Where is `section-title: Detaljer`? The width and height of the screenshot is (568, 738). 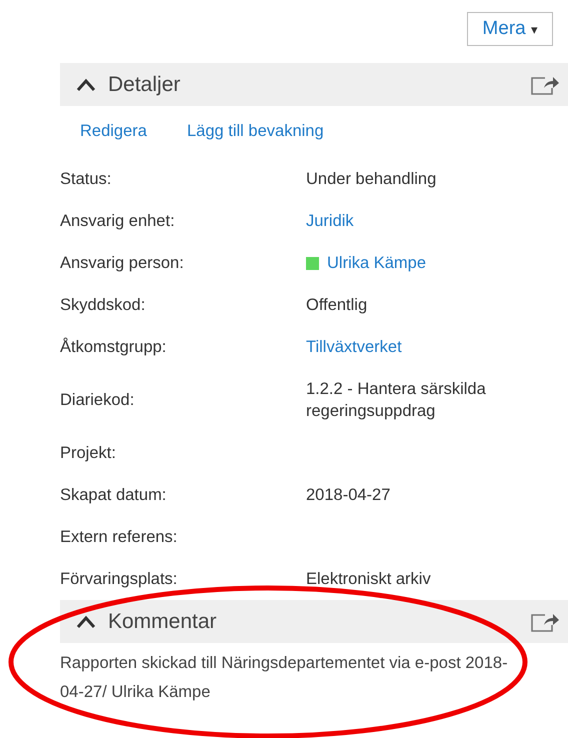 section-title: Detaljer is located at coordinates (145, 84).